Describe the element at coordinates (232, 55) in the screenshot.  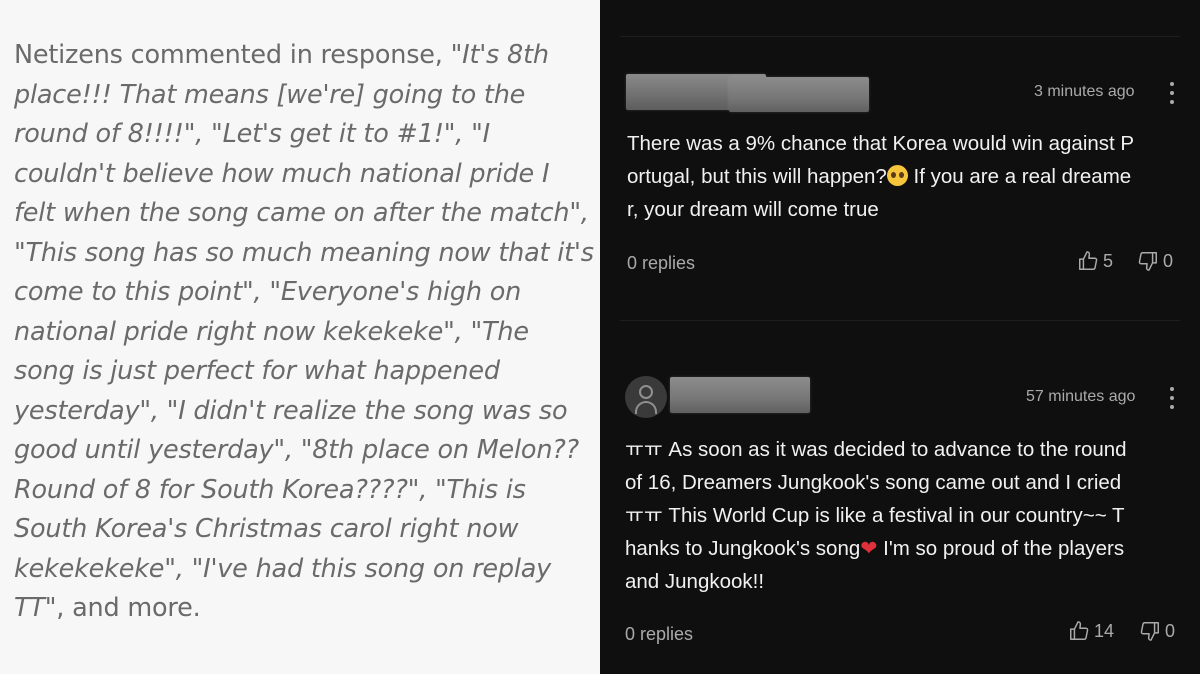
I see `article-intro: Netizens commented in response,` at that location.